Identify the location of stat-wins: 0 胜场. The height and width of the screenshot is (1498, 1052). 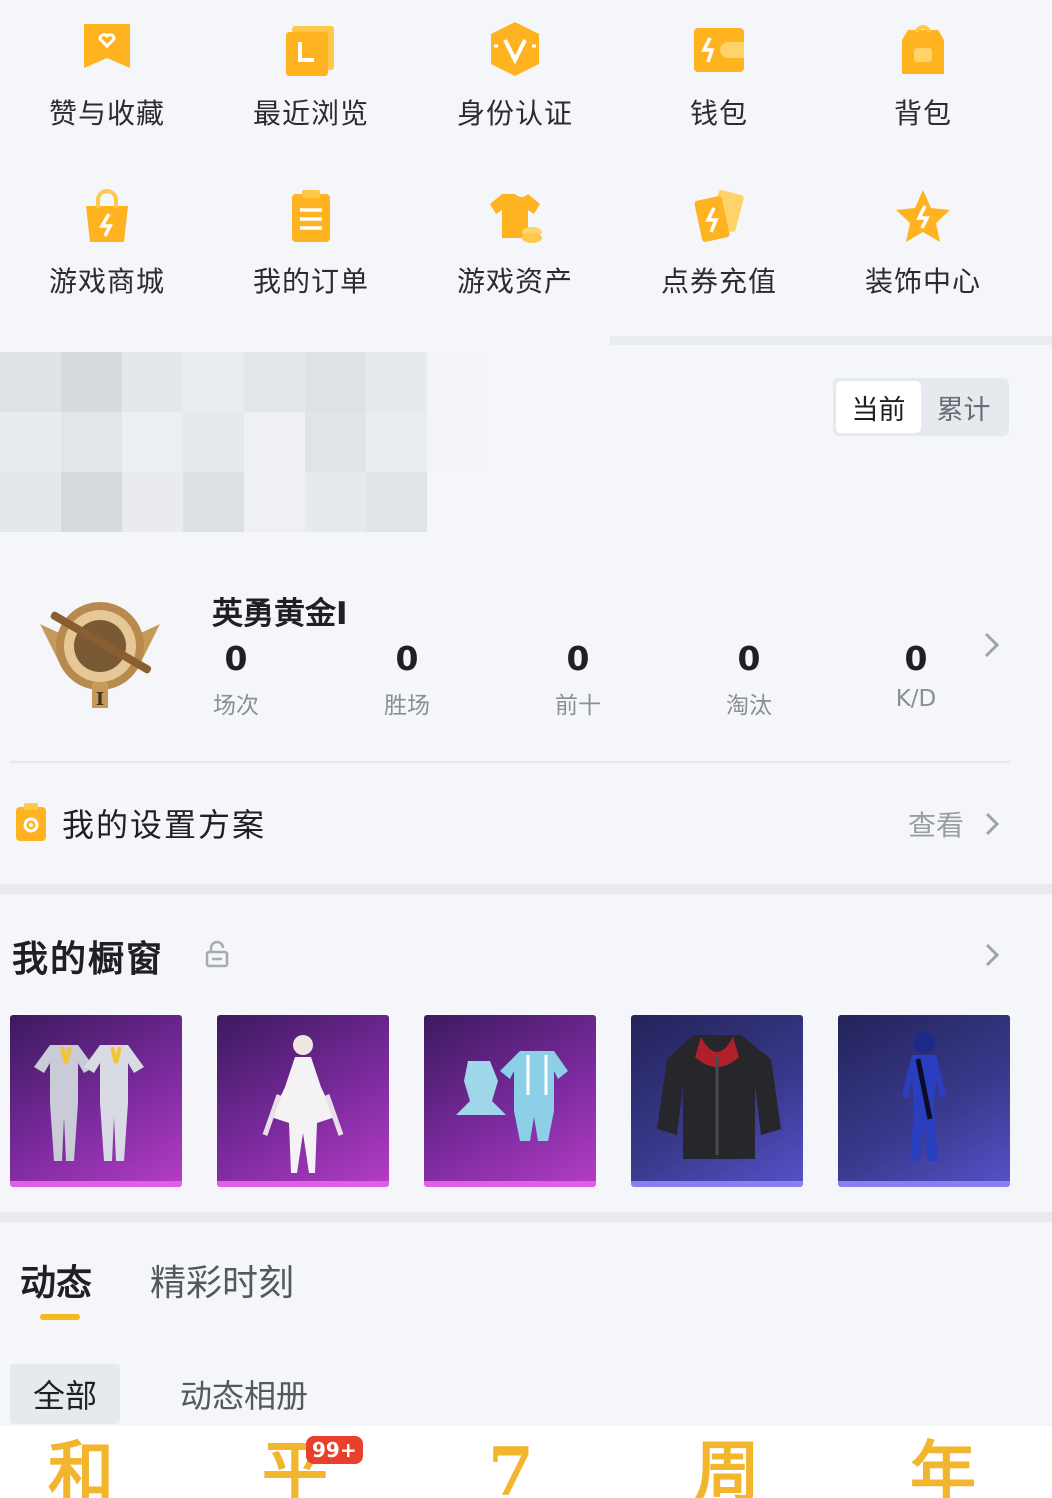
(407, 678).